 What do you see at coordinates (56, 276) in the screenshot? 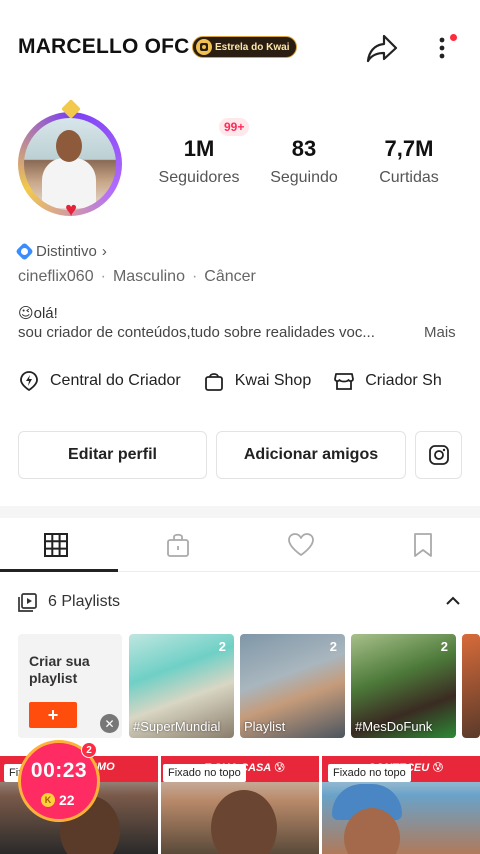
I see `user-id: cineflix060` at bounding box center [56, 276].